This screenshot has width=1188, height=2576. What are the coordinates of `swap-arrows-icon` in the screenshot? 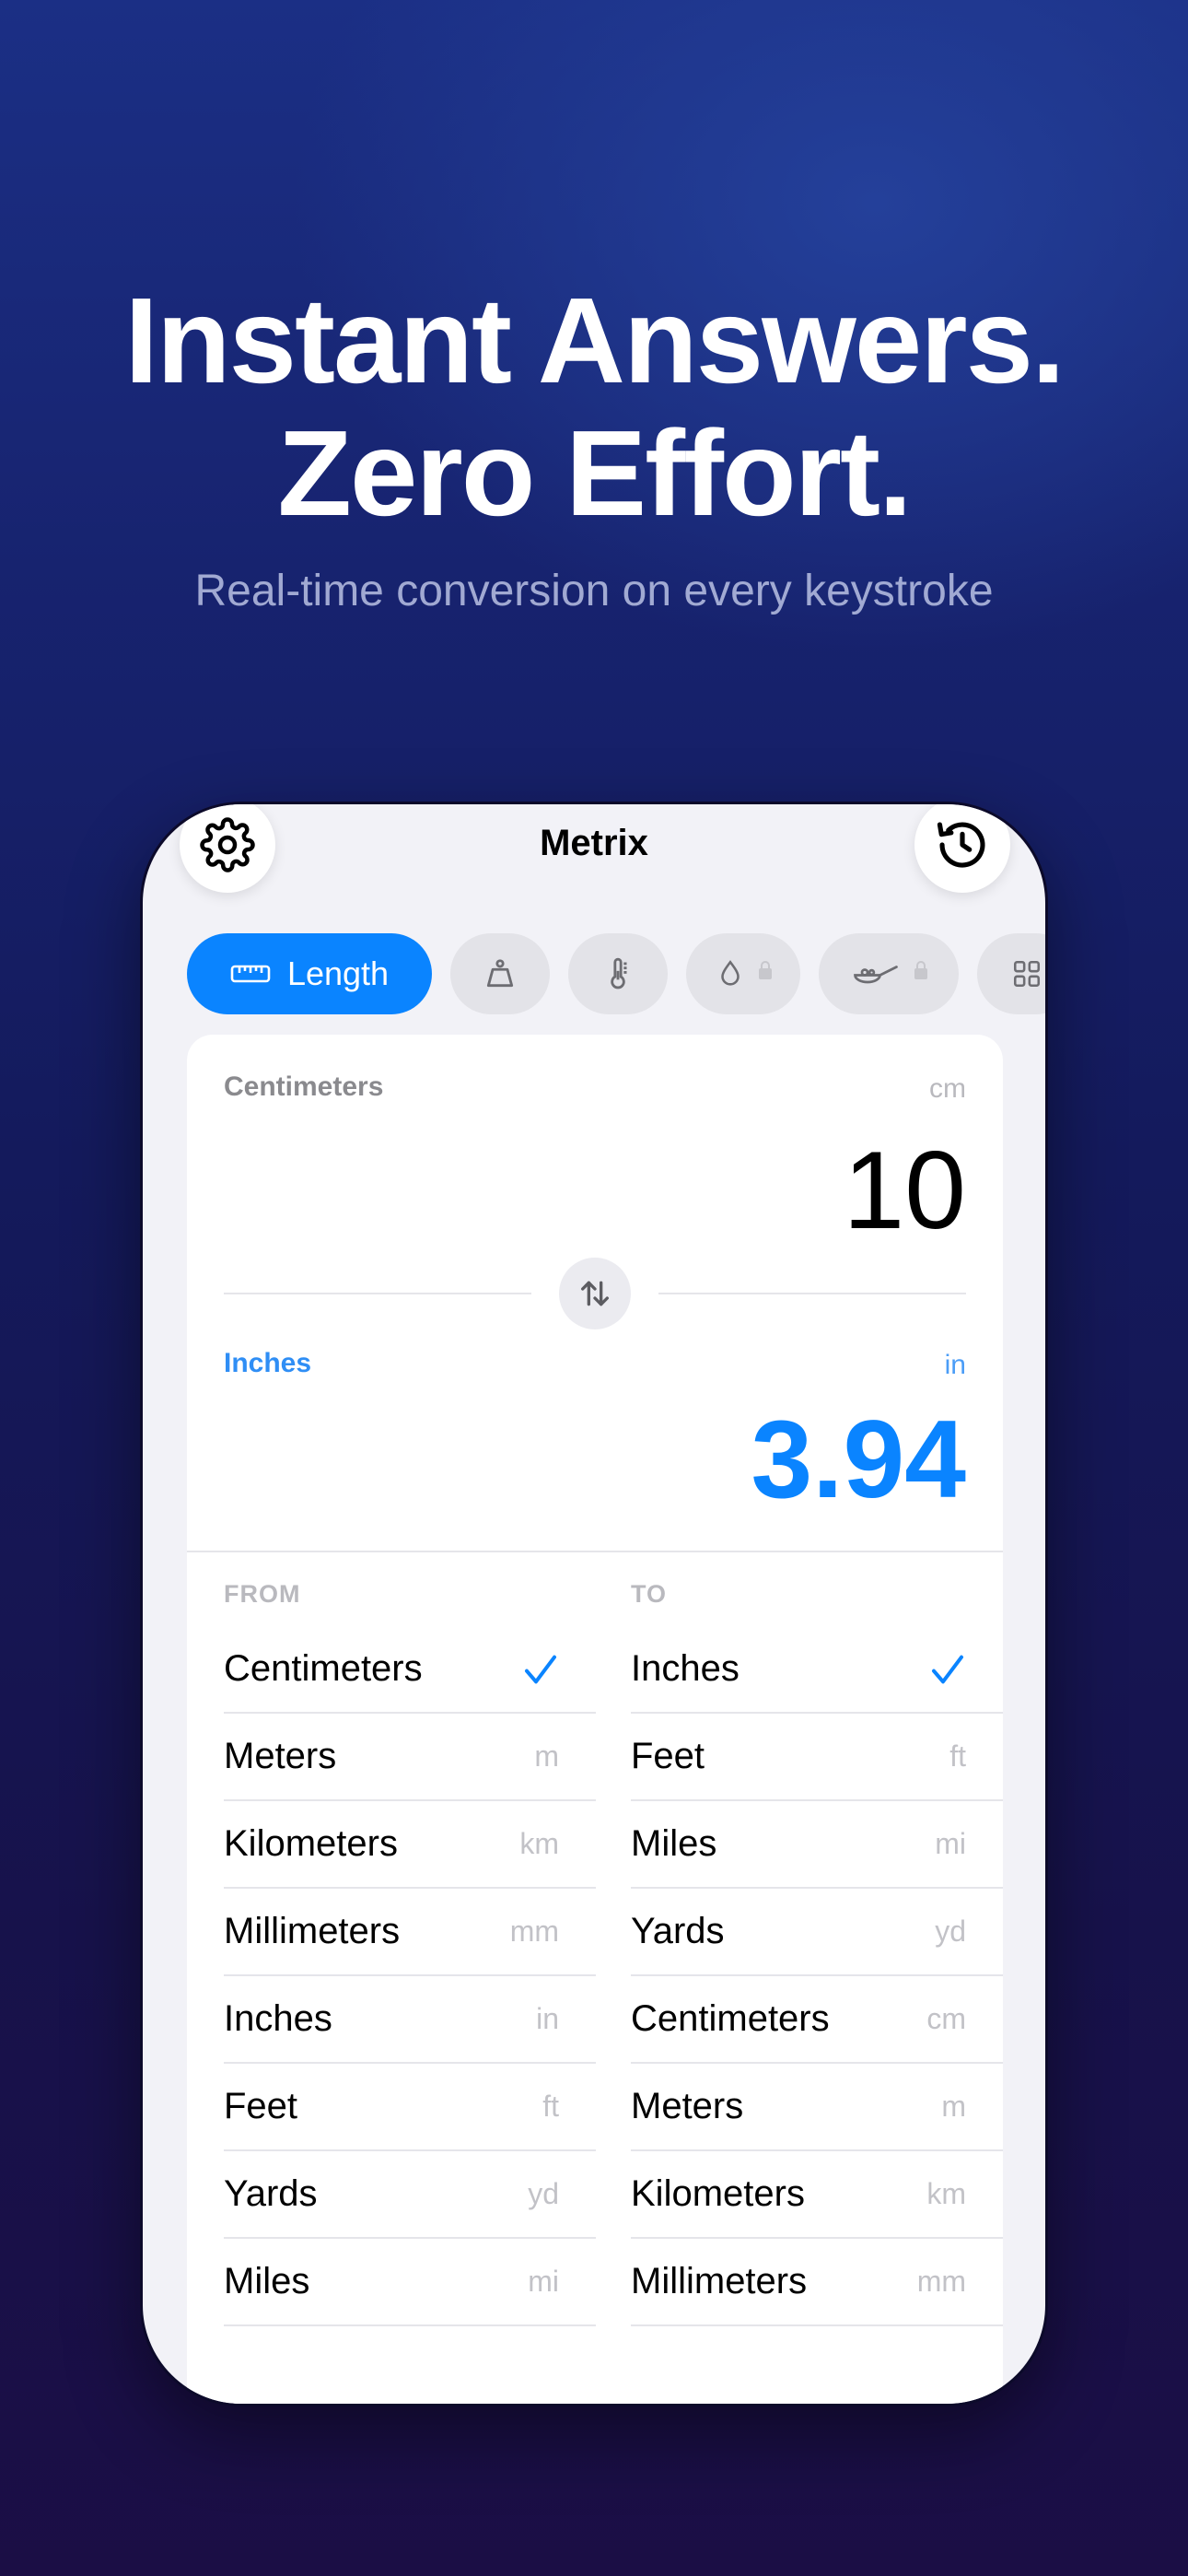 It's located at (595, 1293).